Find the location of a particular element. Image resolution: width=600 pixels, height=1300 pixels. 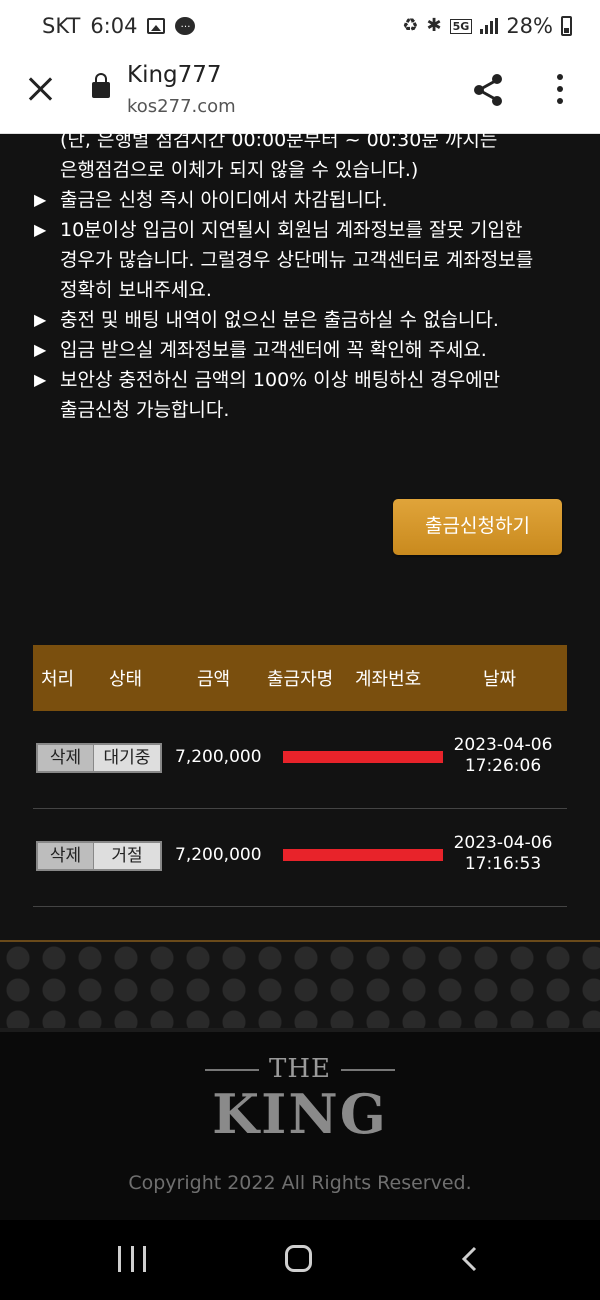

copyright-text: Copyright 2022 All Rights Reserved. is located at coordinates (300, 1183).